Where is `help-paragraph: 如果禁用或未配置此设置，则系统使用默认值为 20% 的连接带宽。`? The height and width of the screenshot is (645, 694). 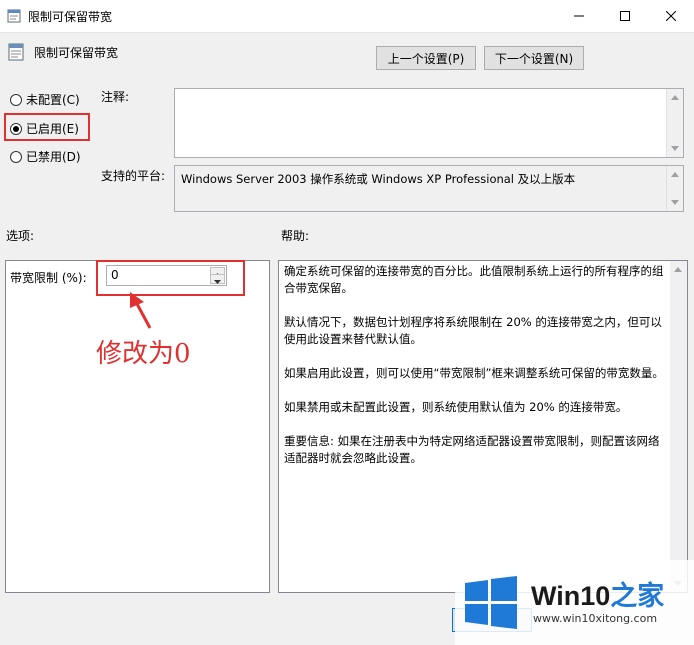
help-paragraph: 如果禁用或未配置此设置，则系统使用默认值为 20% 的连接带宽。 is located at coordinates (456, 407).